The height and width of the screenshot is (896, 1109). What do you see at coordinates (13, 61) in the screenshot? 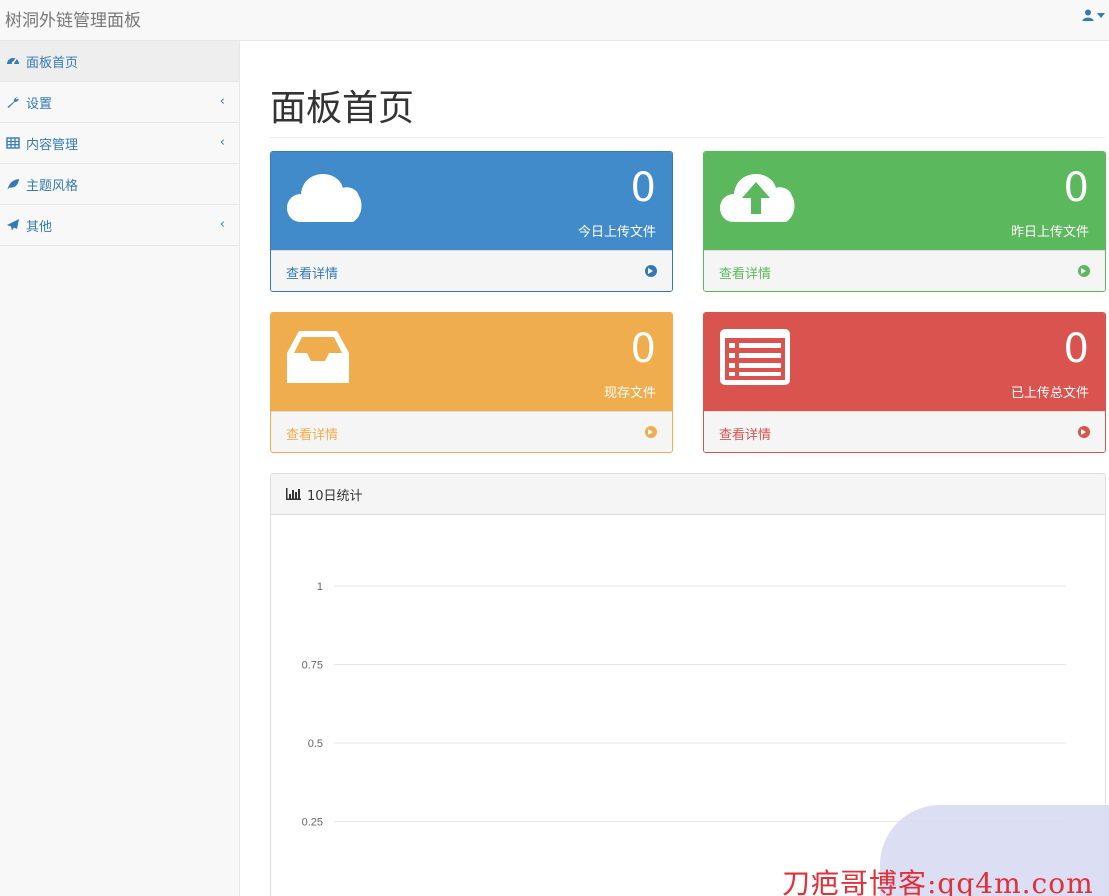
I see `dashboard-icon` at bounding box center [13, 61].